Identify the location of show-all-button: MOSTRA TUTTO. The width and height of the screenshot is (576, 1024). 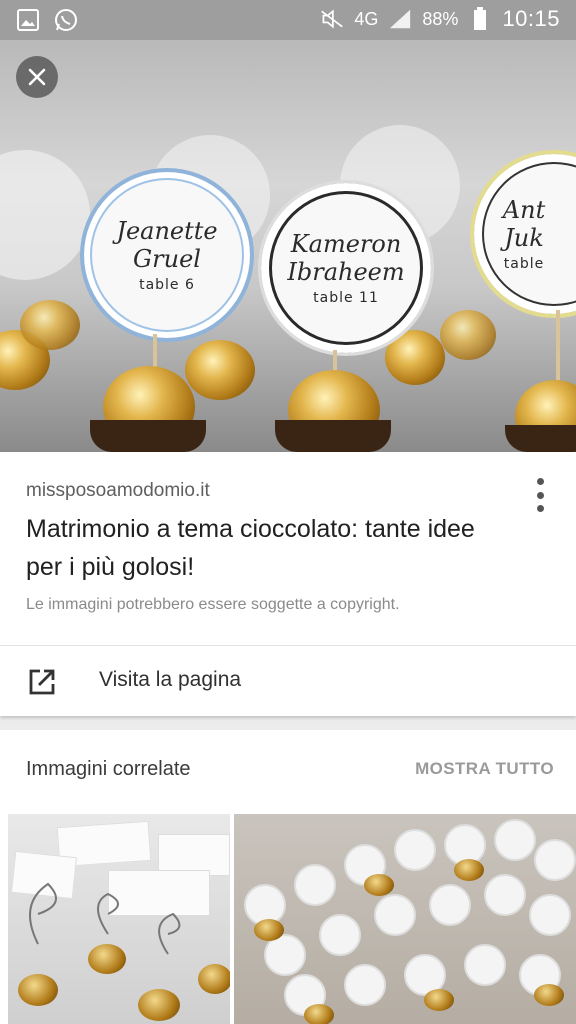
(484, 769).